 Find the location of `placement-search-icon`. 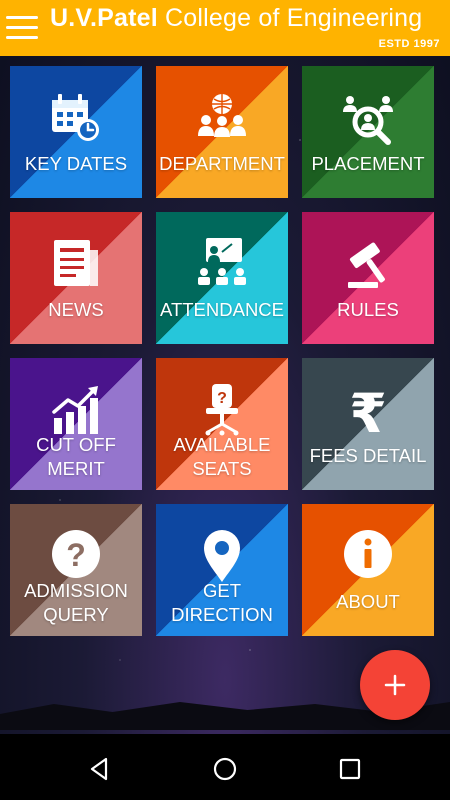

placement-search-icon is located at coordinates (368, 120).